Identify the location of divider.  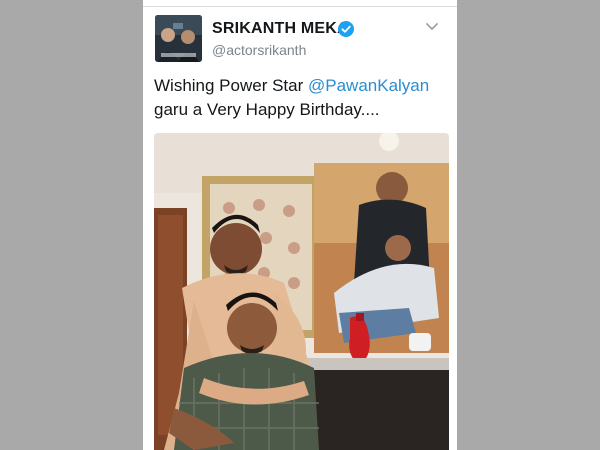
(300, 6).